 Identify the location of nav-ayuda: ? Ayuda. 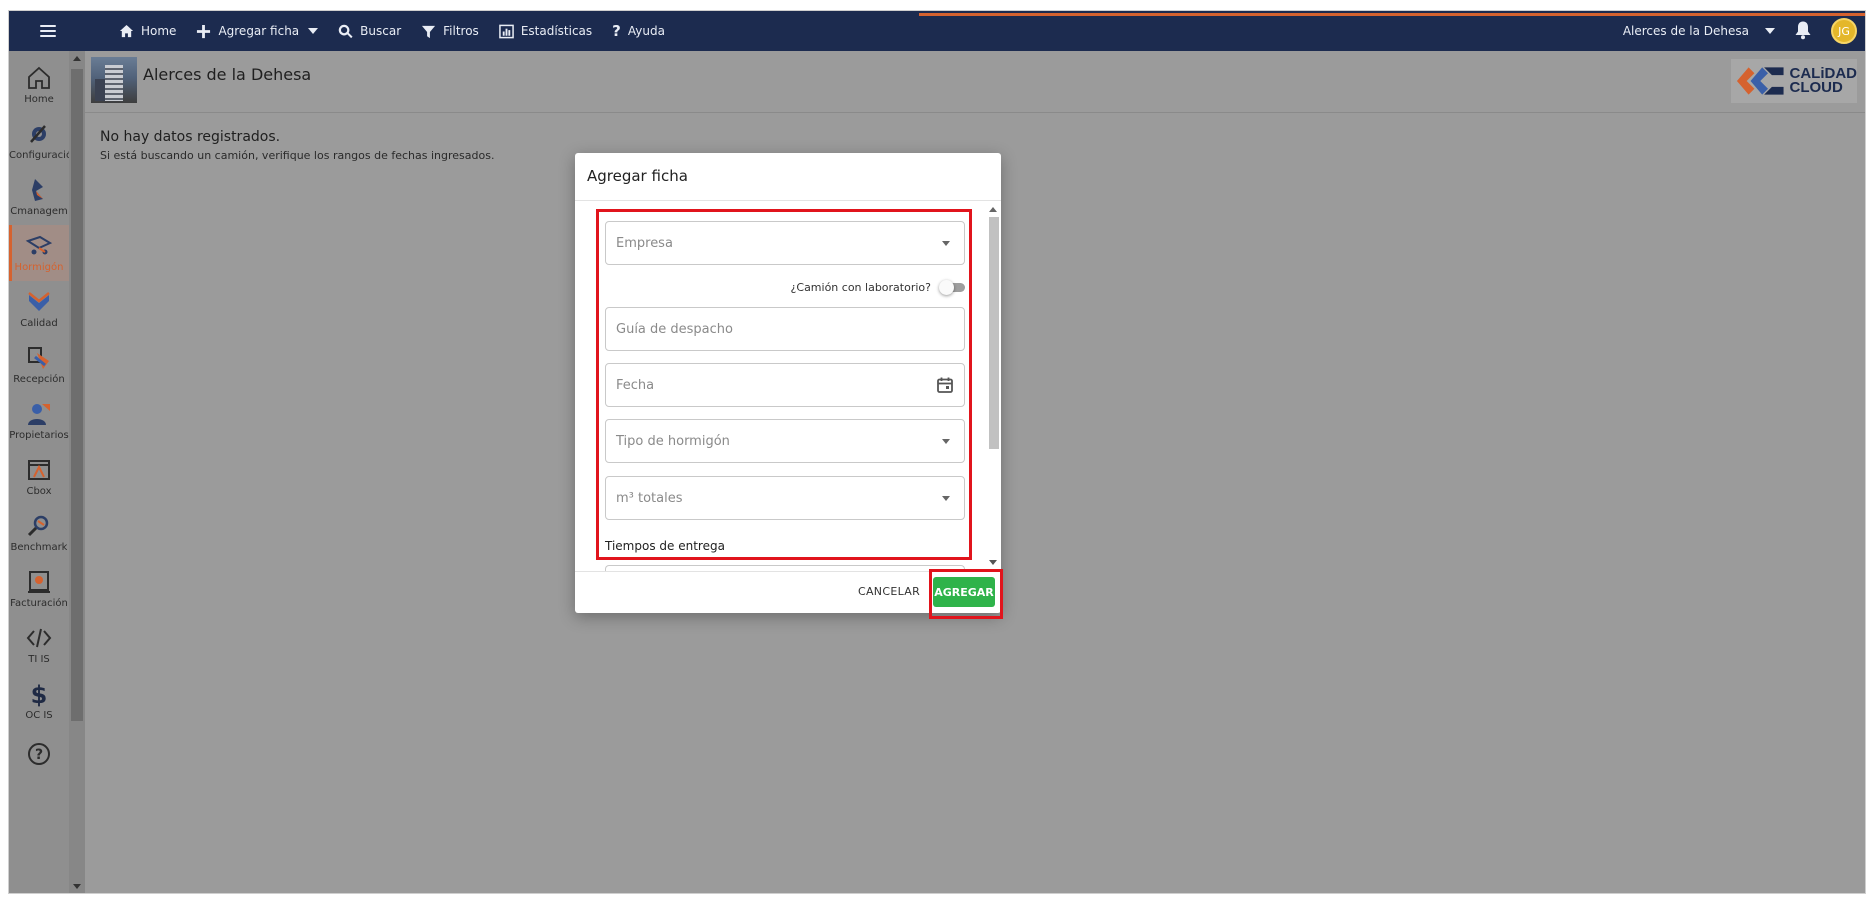
(638, 31).